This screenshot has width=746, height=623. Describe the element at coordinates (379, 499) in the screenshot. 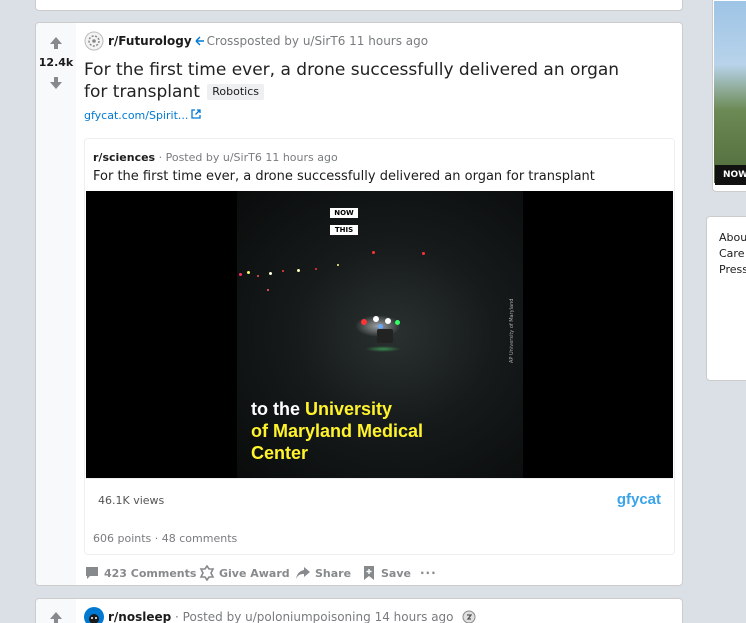

I see `video-footer: 46.1K views gfycat` at that location.